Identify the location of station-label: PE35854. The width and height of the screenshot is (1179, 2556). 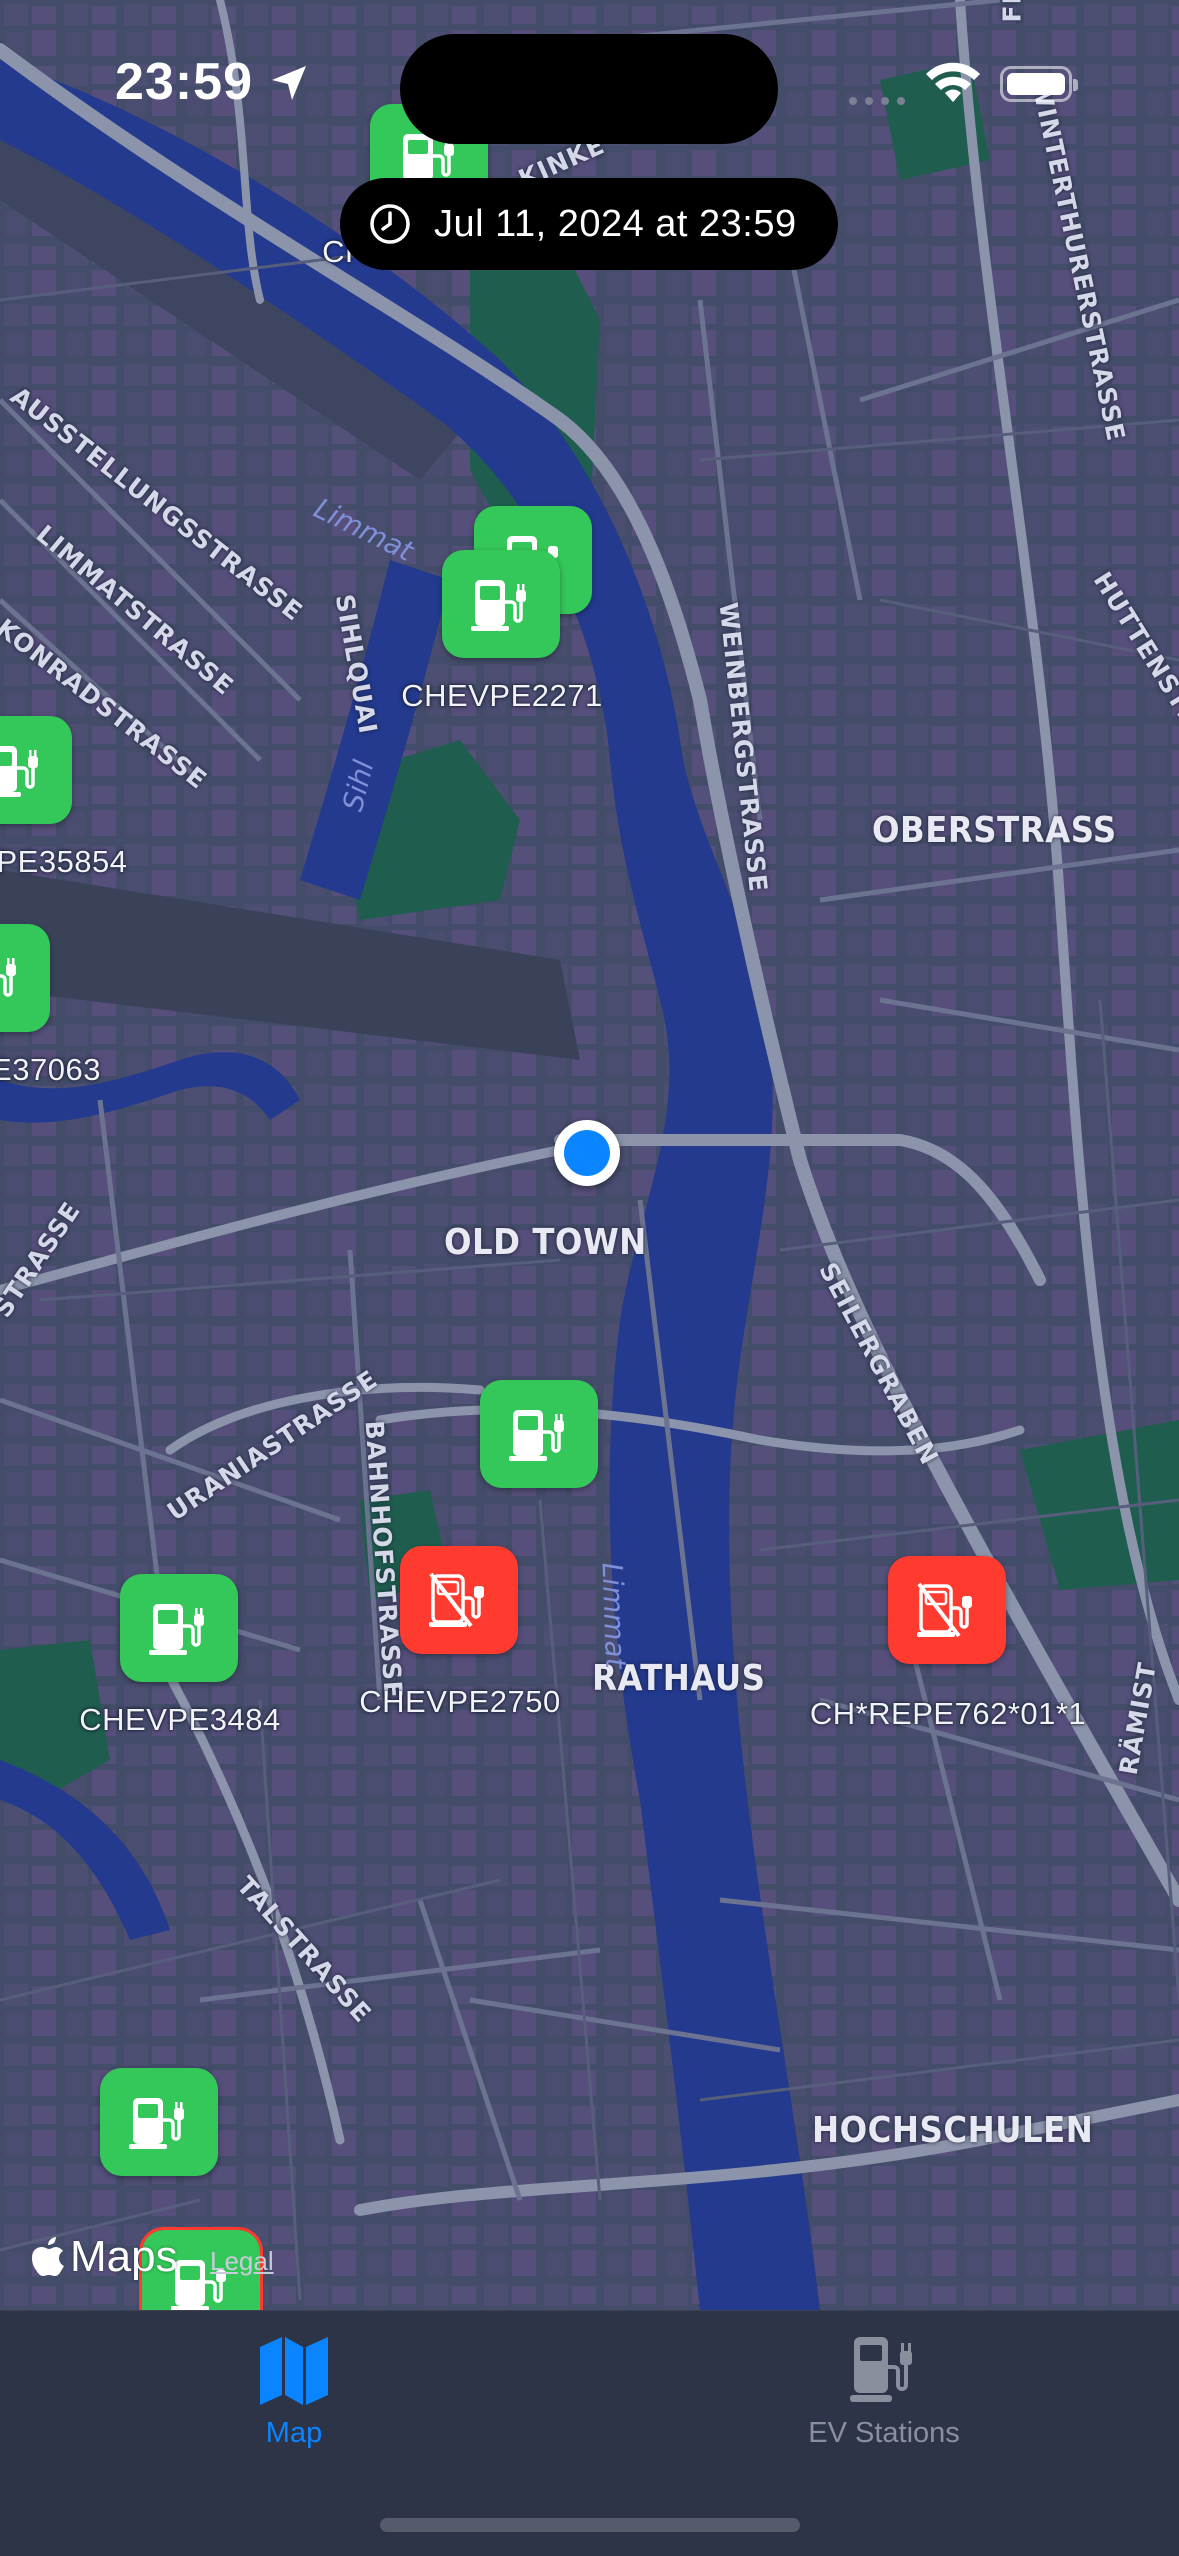
(64, 861).